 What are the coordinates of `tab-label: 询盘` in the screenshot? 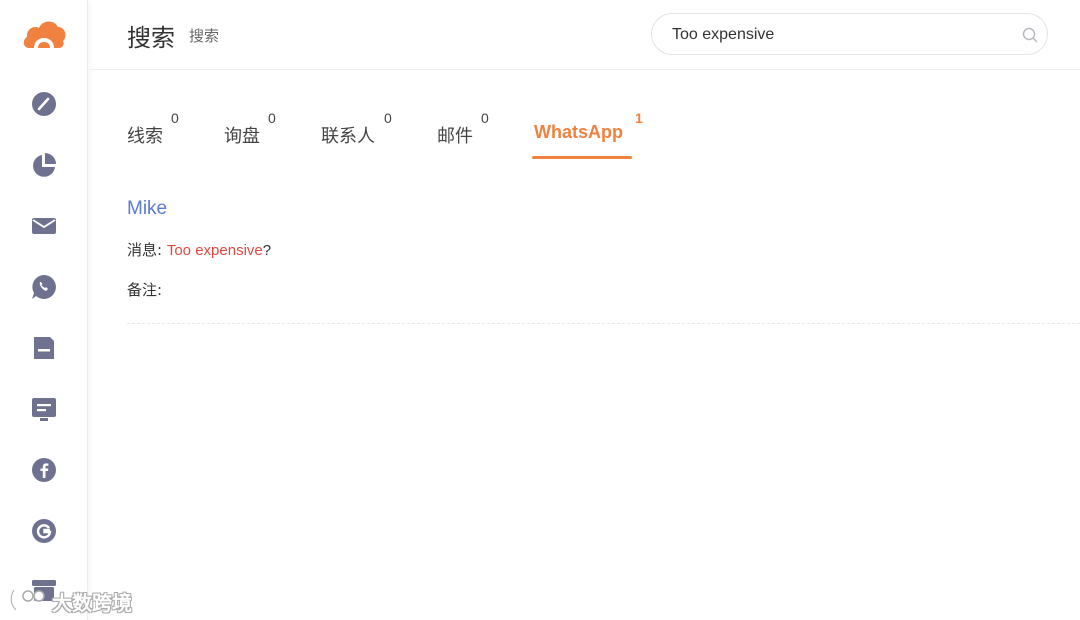 It's located at (242, 136).